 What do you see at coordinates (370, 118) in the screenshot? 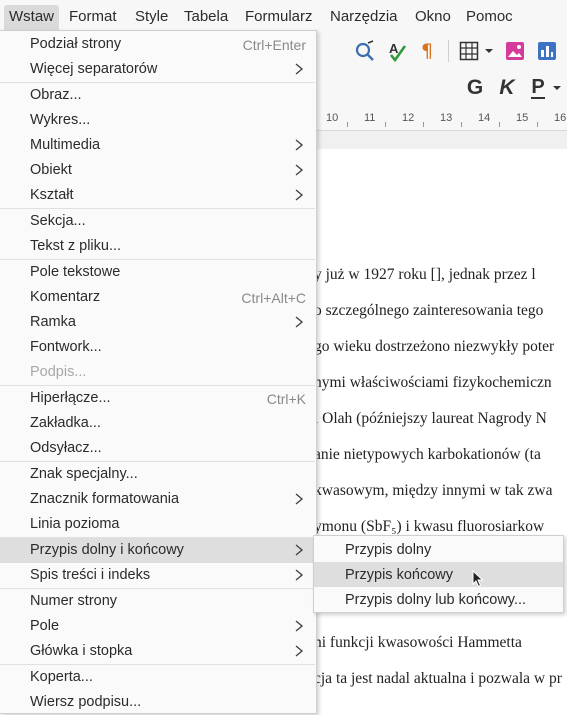
I see `ruler-number: 11` at bounding box center [370, 118].